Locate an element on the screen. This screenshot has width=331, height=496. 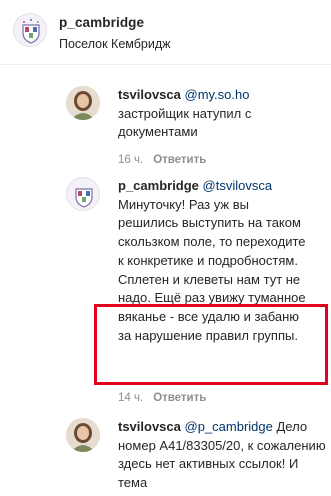
comment-time: 14 ч. is located at coordinates (131, 398).